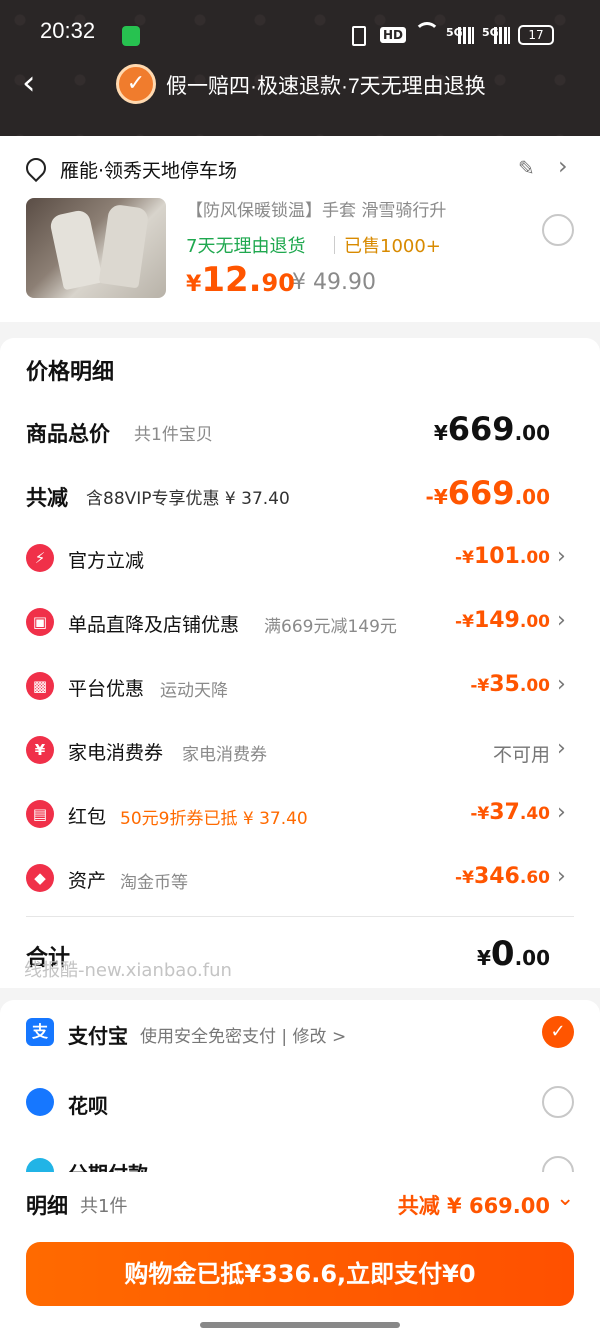 The height and width of the screenshot is (1341, 600). What do you see at coordinates (558, 1102) in the screenshot?
I see `huabei-radio` at bounding box center [558, 1102].